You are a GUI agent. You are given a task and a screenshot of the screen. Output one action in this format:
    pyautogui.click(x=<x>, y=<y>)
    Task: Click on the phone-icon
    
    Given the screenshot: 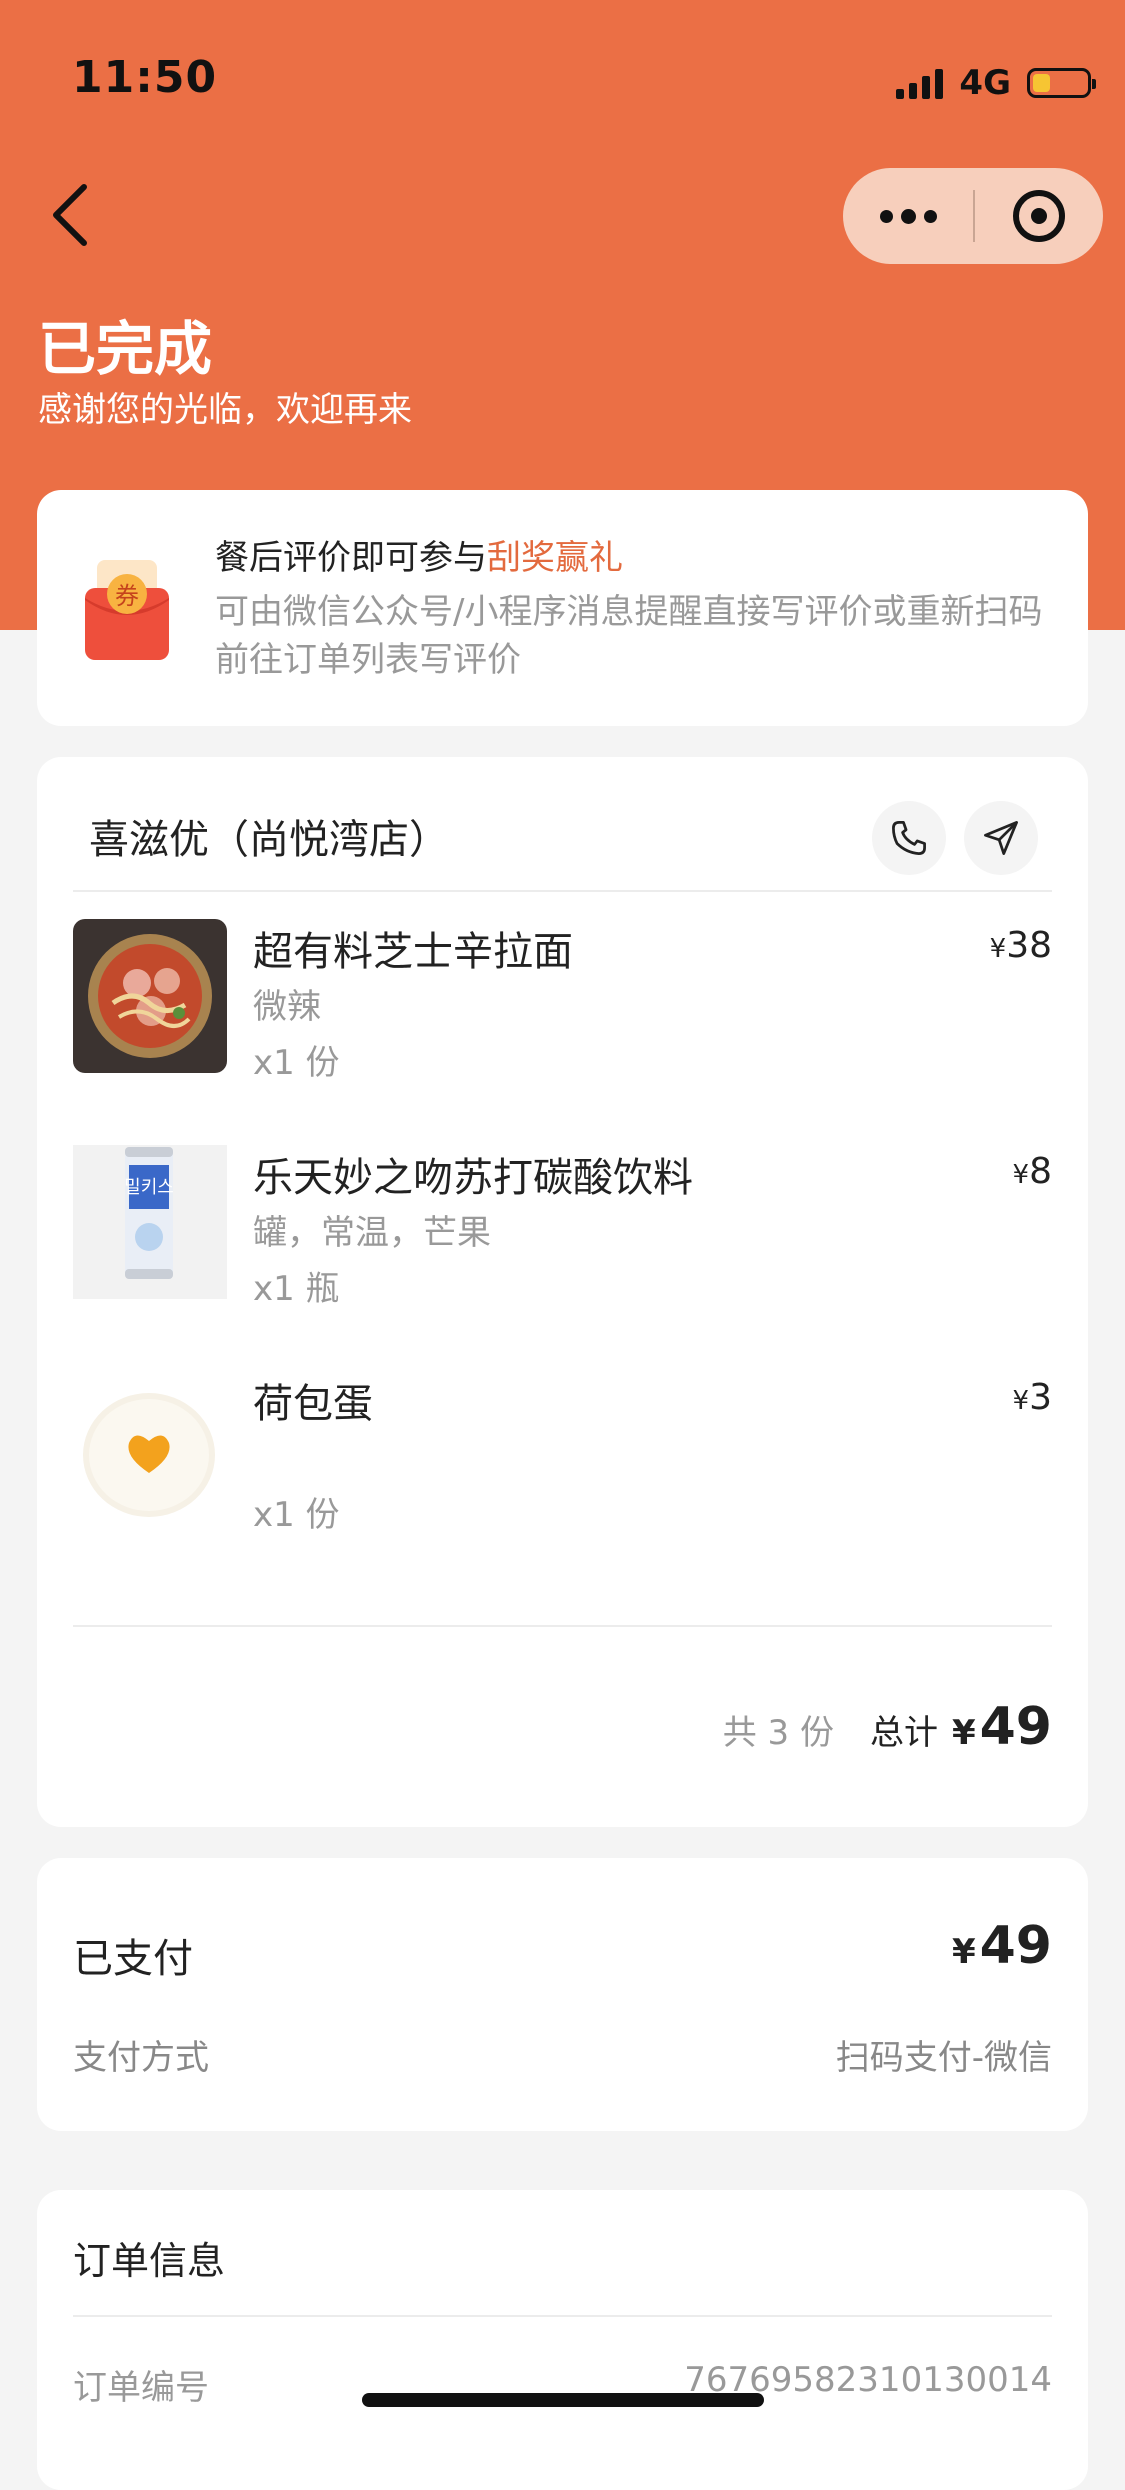 What is the action you would take?
    pyautogui.click(x=909, y=838)
    